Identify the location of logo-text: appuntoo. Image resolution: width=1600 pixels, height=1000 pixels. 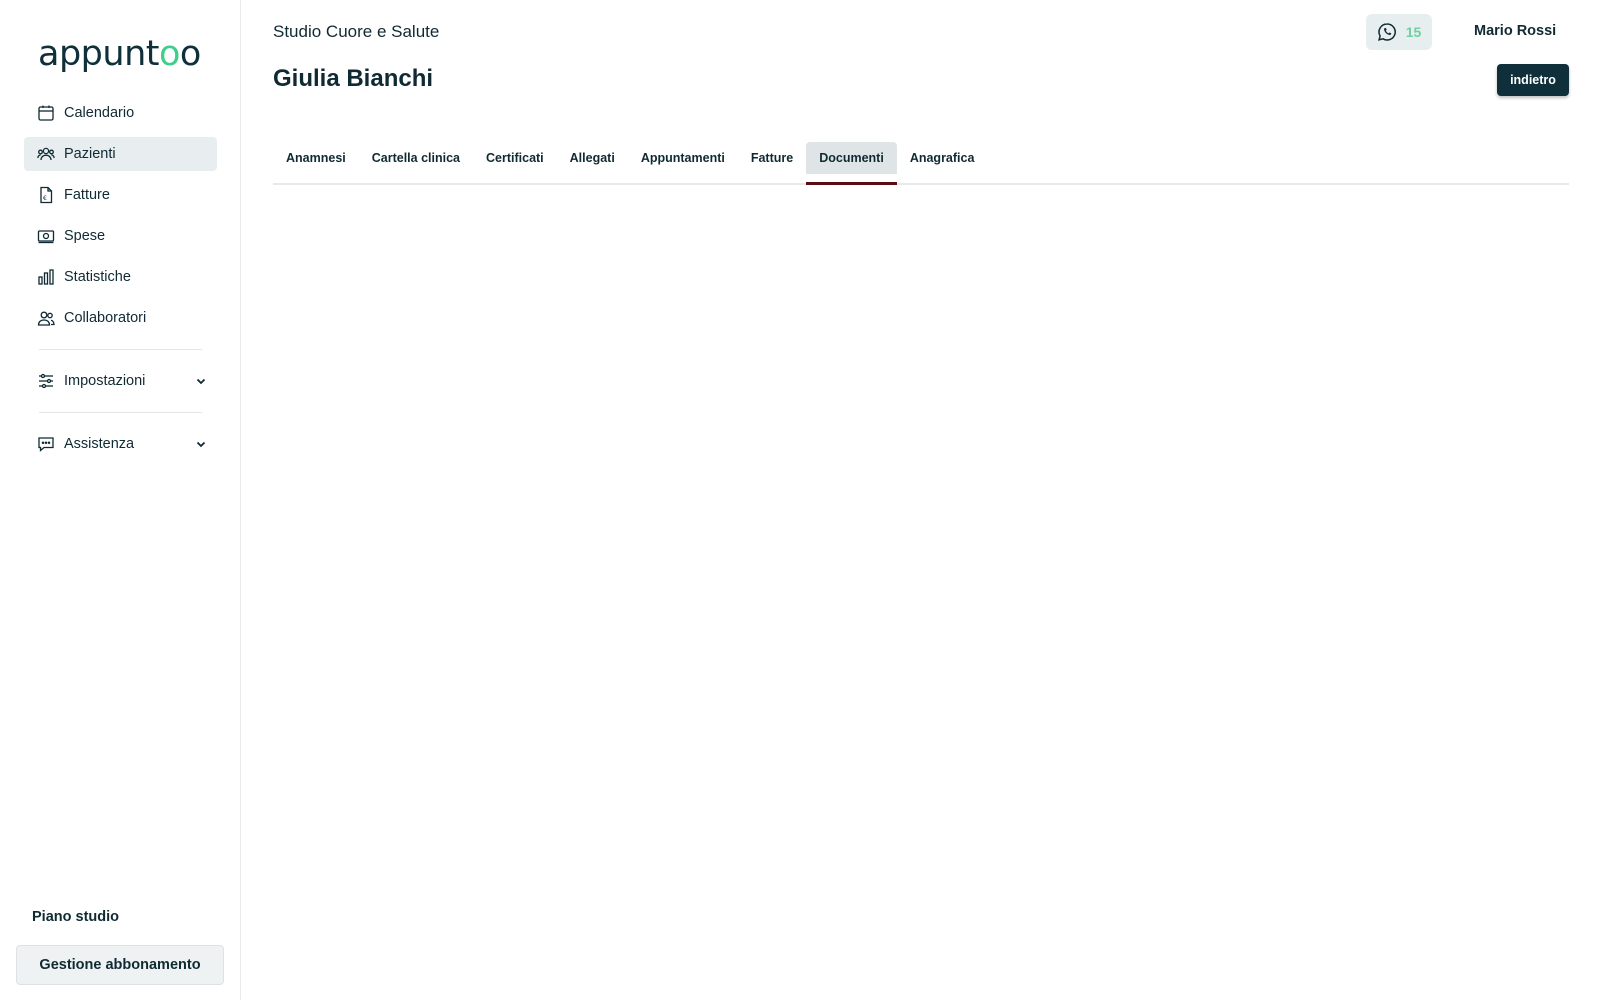
(119, 54).